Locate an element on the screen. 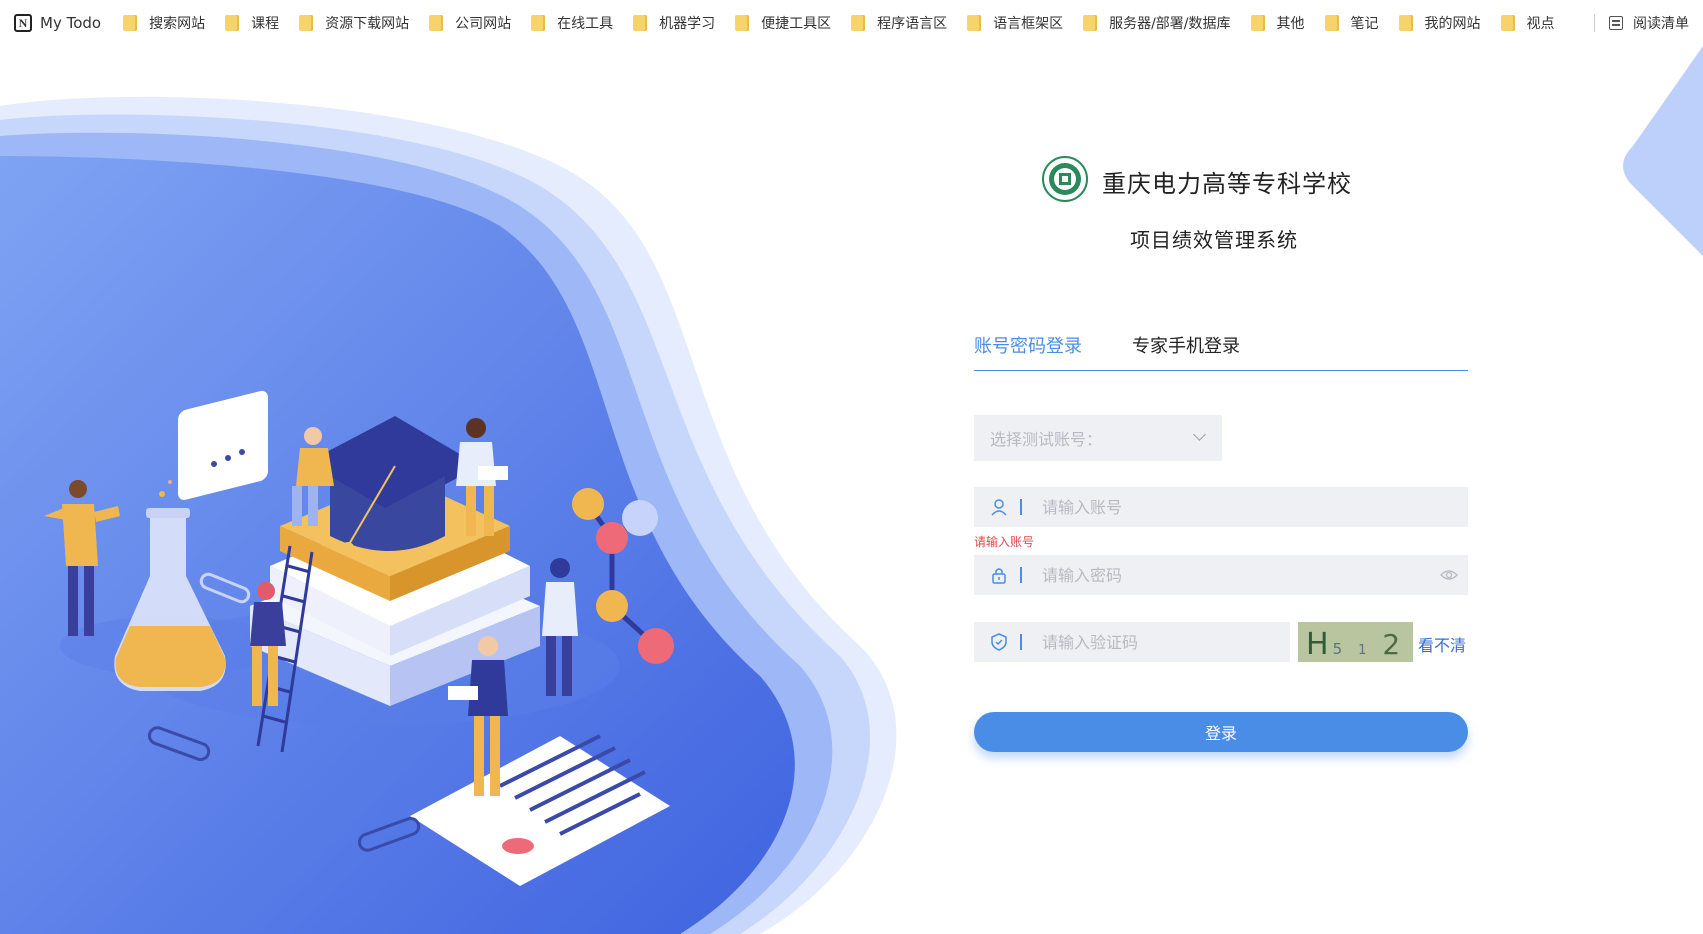 The image size is (1703, 934). captcha-input is located at coordinates (1152, 642).